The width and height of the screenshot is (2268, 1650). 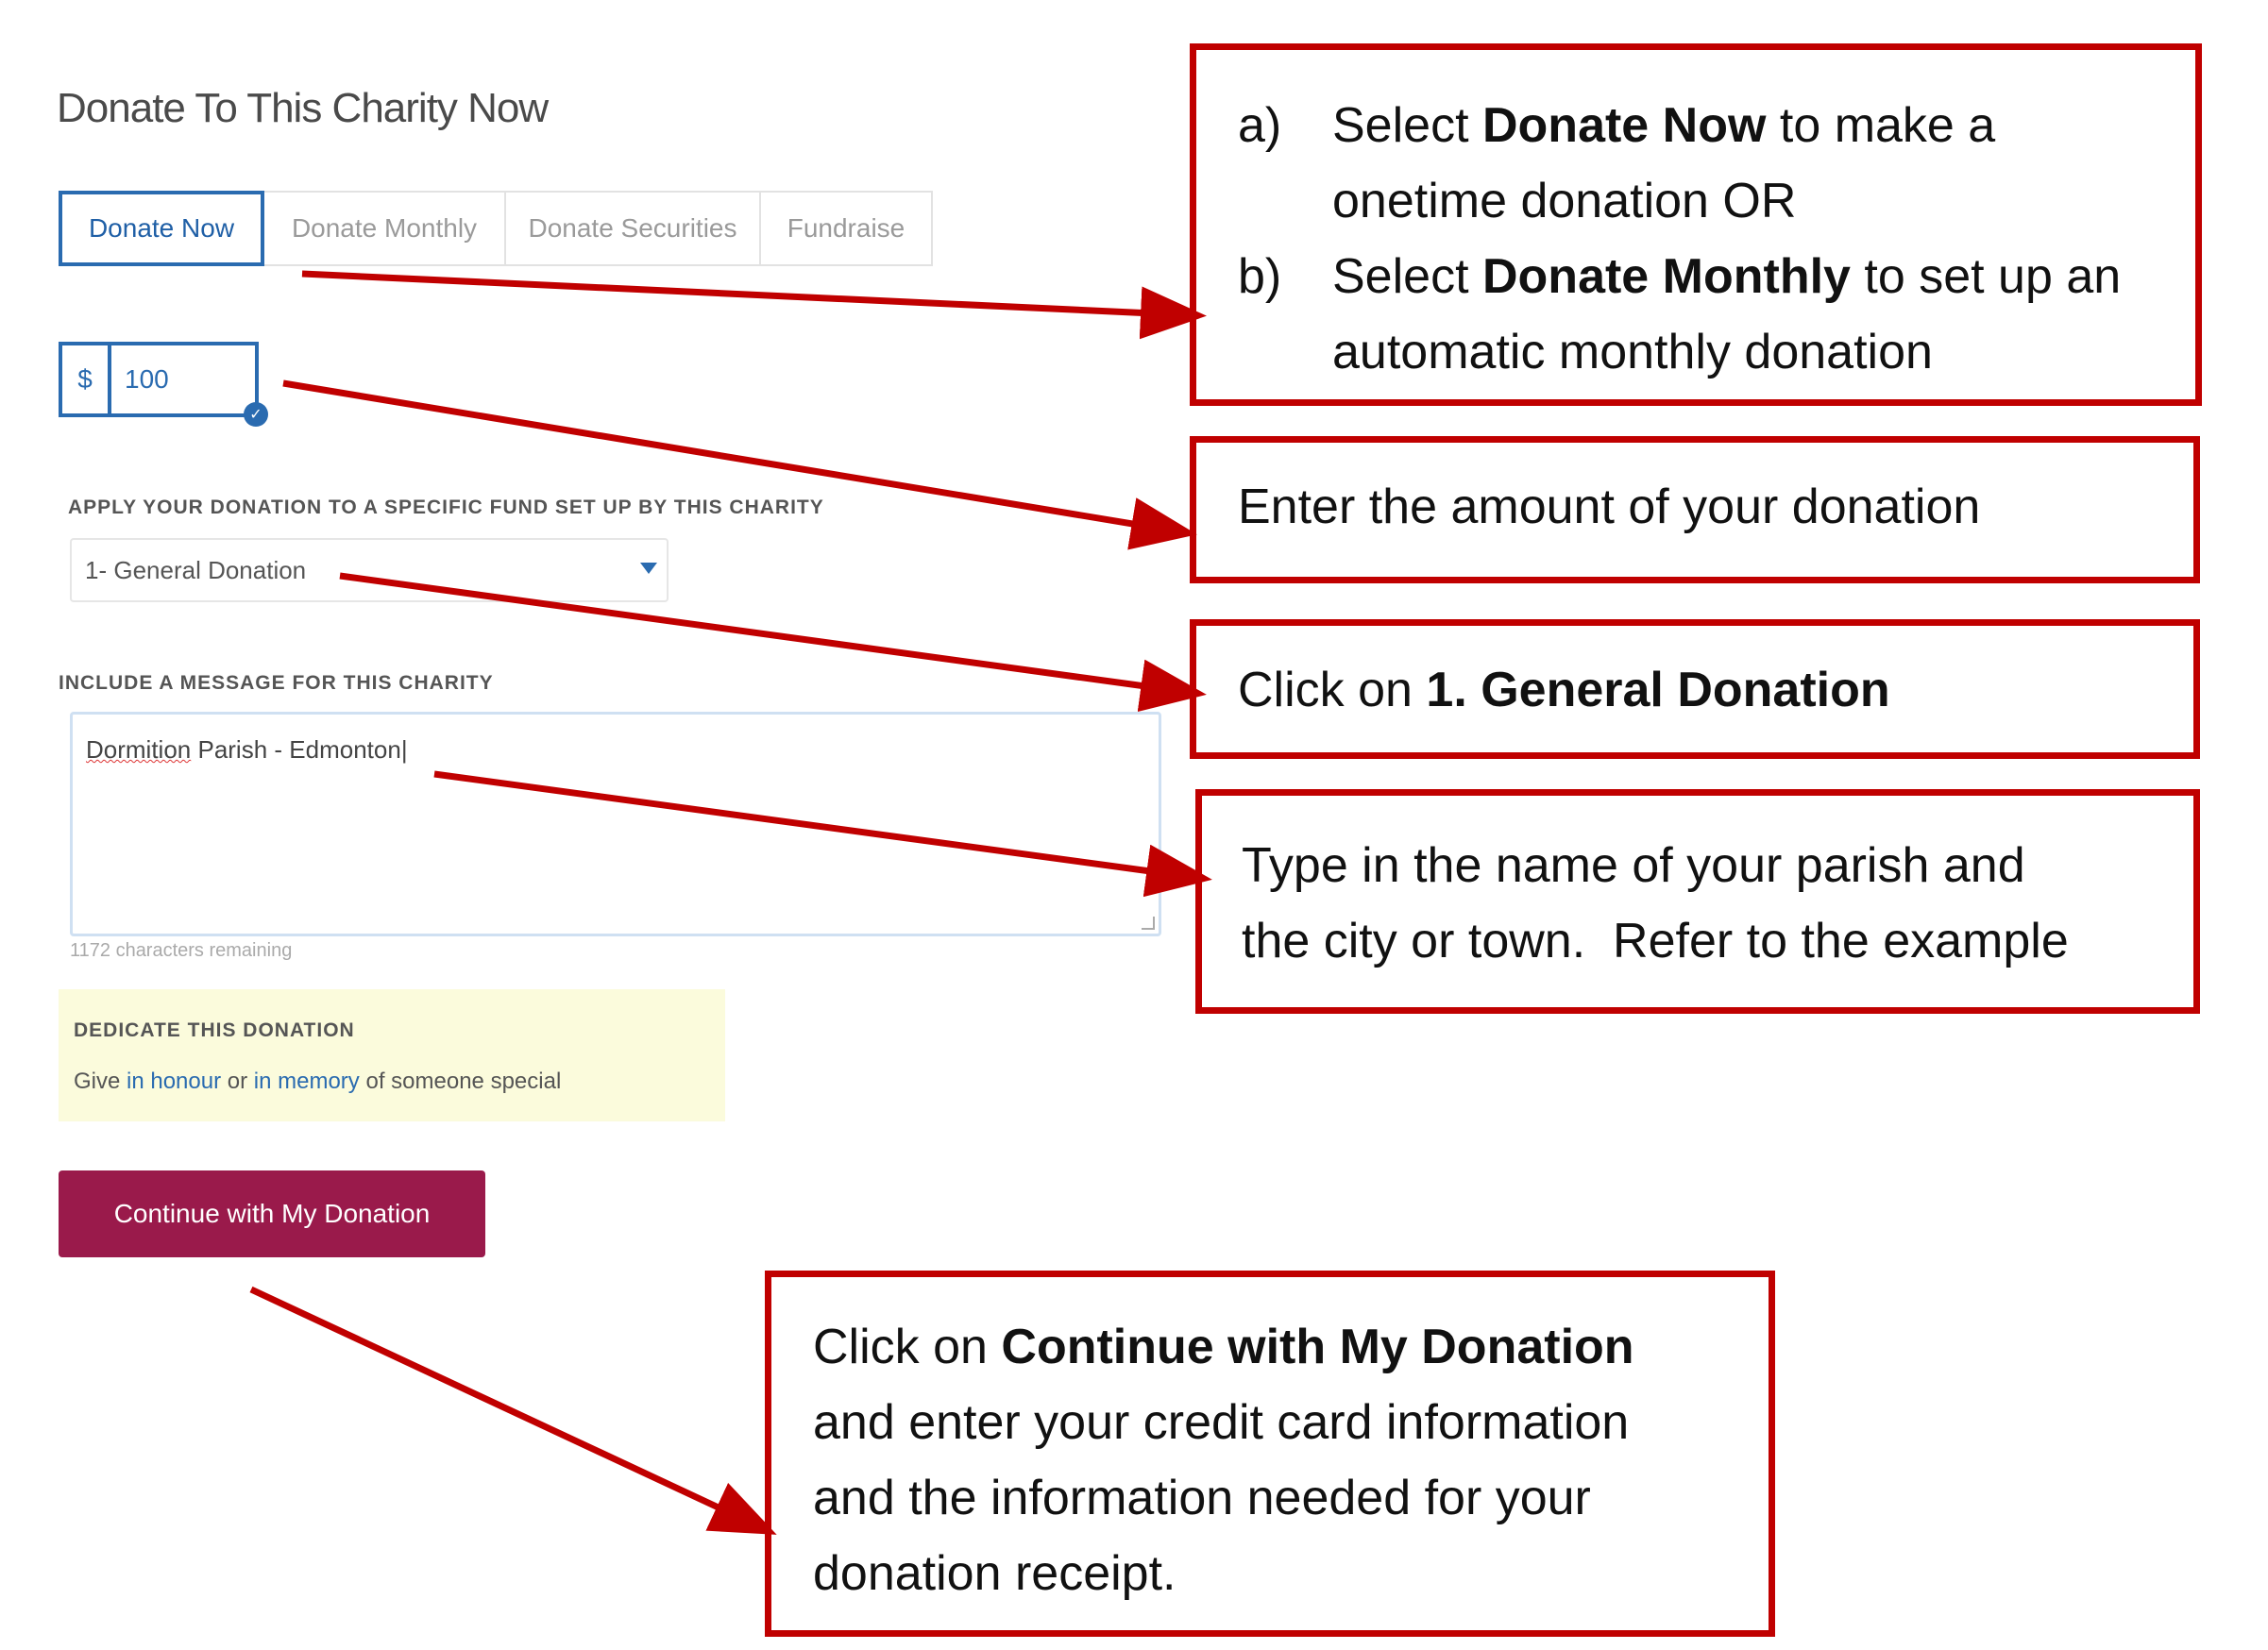 I want to click on resize-grip-icon, so click(x=1148, y=923).